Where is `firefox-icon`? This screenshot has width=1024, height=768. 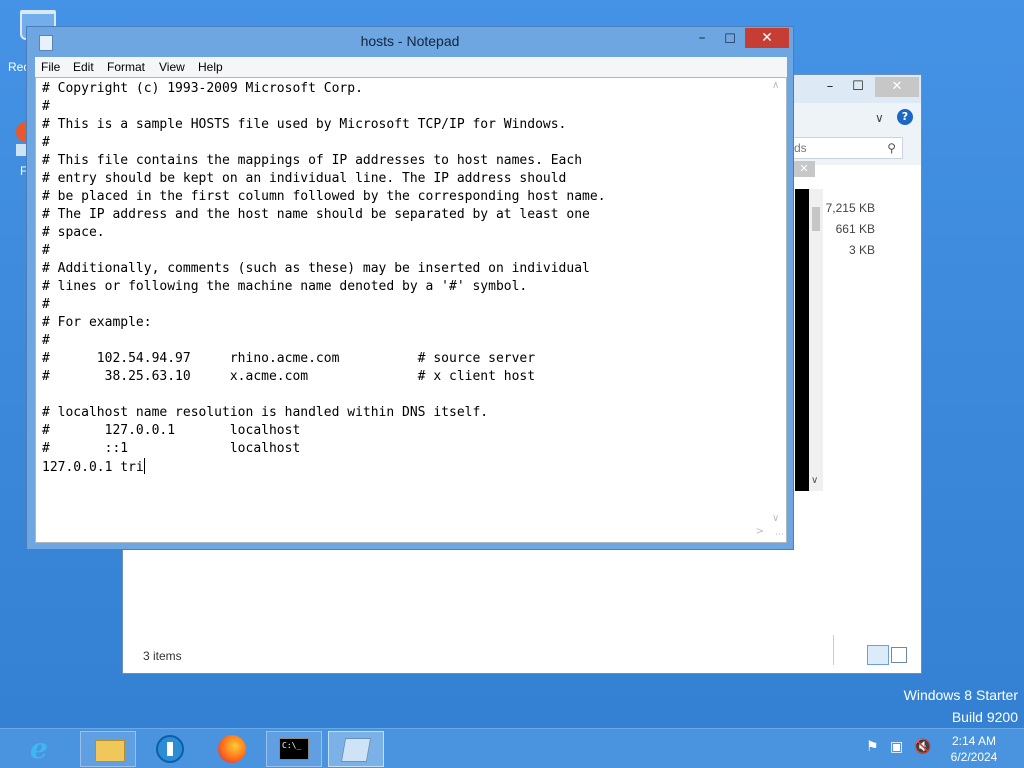 firefox-icon is located at coordinates (232, 749).